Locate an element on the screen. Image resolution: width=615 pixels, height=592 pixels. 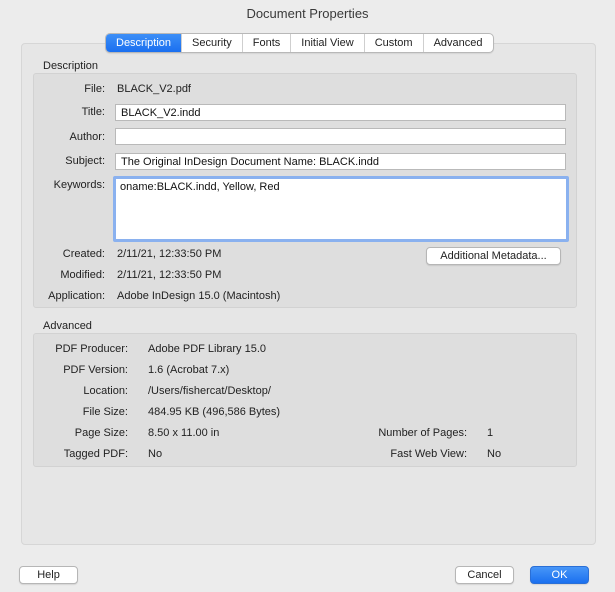
pdf-producer-value: Adobe PDF Library 15.0 is located at coordinates (207, 349).